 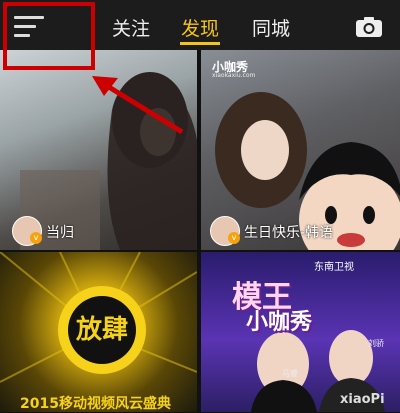 What do you see at coordinates (138, 105) in the screenshot?
I see `pointer-arrow-icon` at bounding box center [138, 105].